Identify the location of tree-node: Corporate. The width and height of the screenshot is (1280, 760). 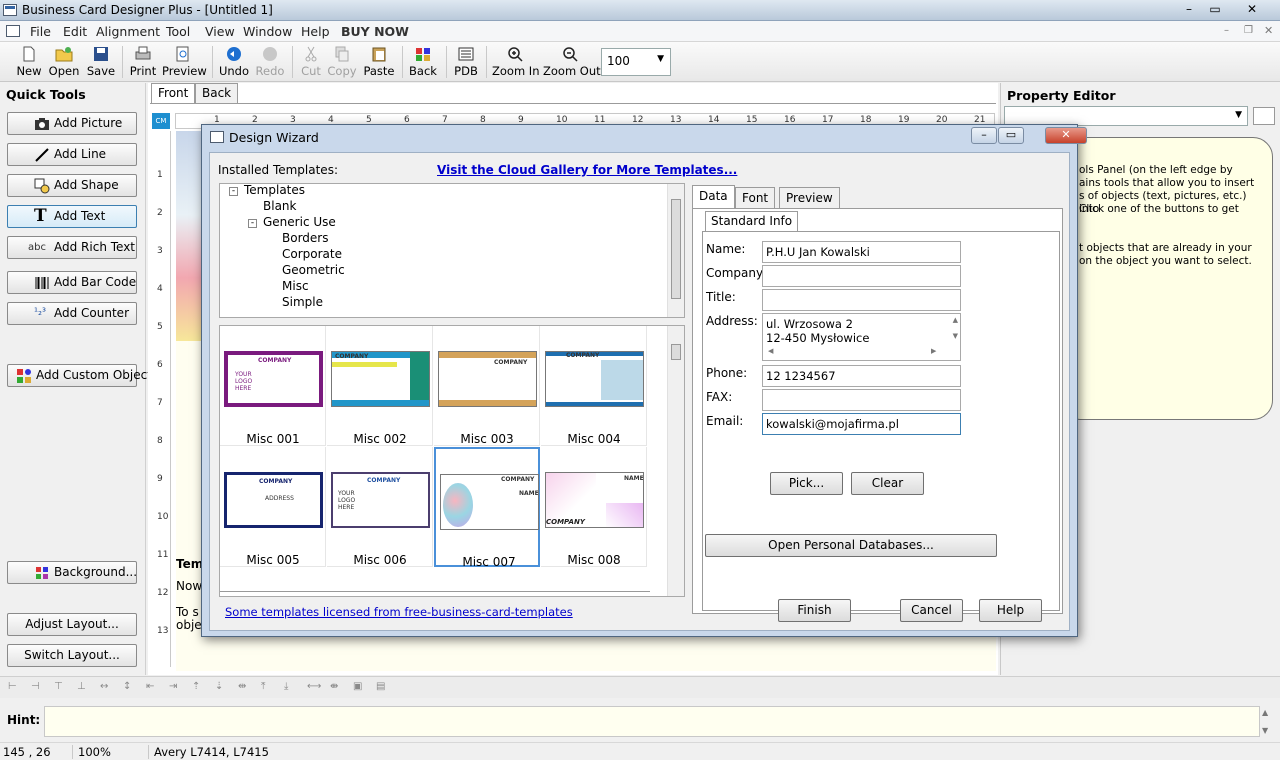
(312, 254).